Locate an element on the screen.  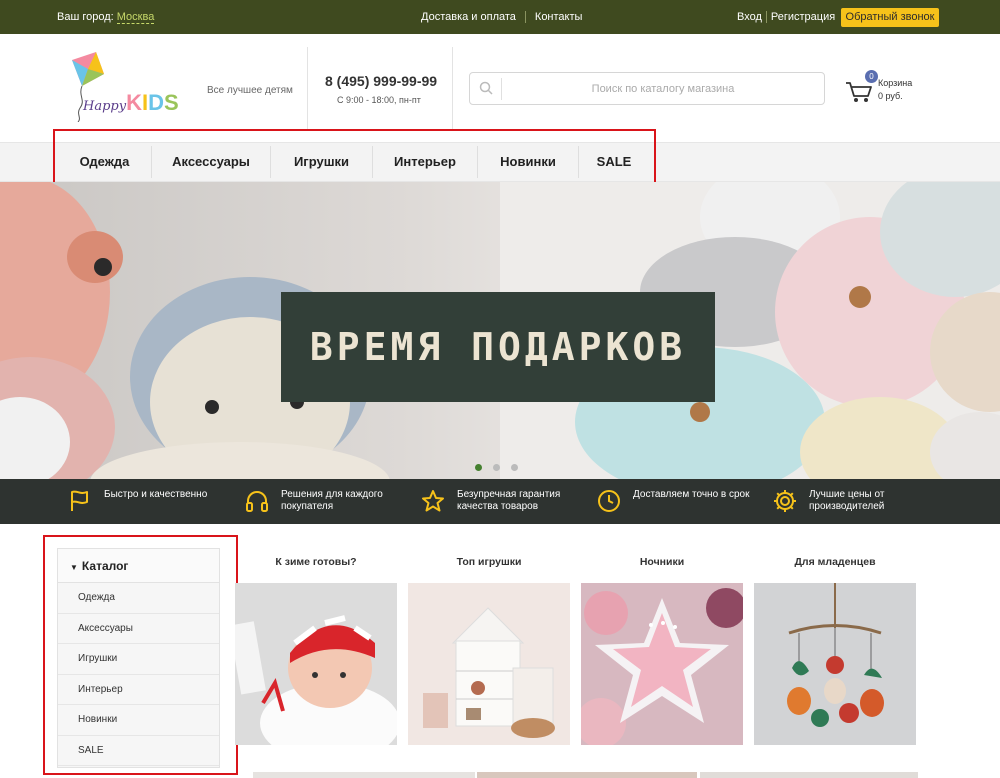
feature-text: Безупречная гарантия качества товаров is located at coordinates (509, 500).